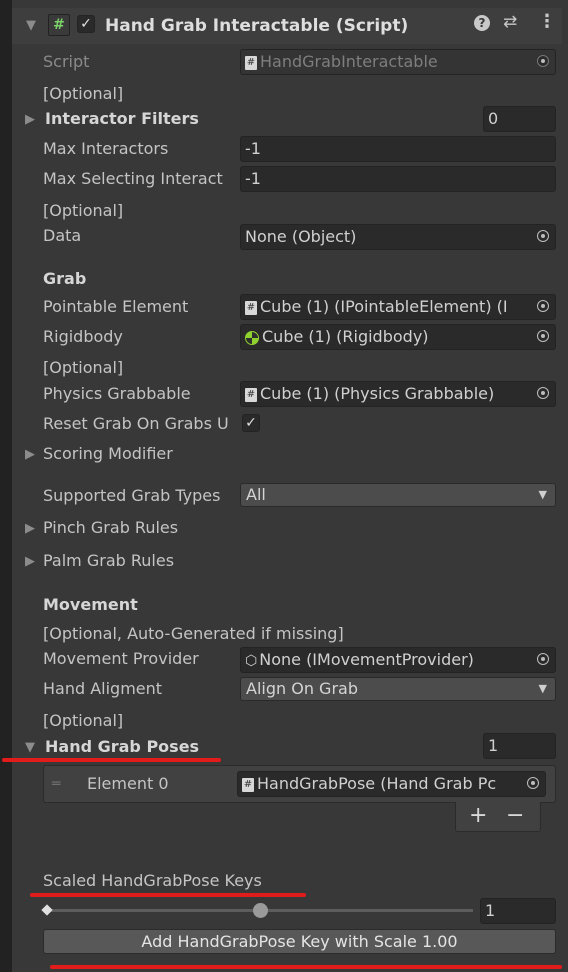 The width and height of the screenshot is (568, 972). What do you see at coordinates (510, 22) in the screenshot?
I see `presets-icon: ⇄` at bounding box center [510, 22].